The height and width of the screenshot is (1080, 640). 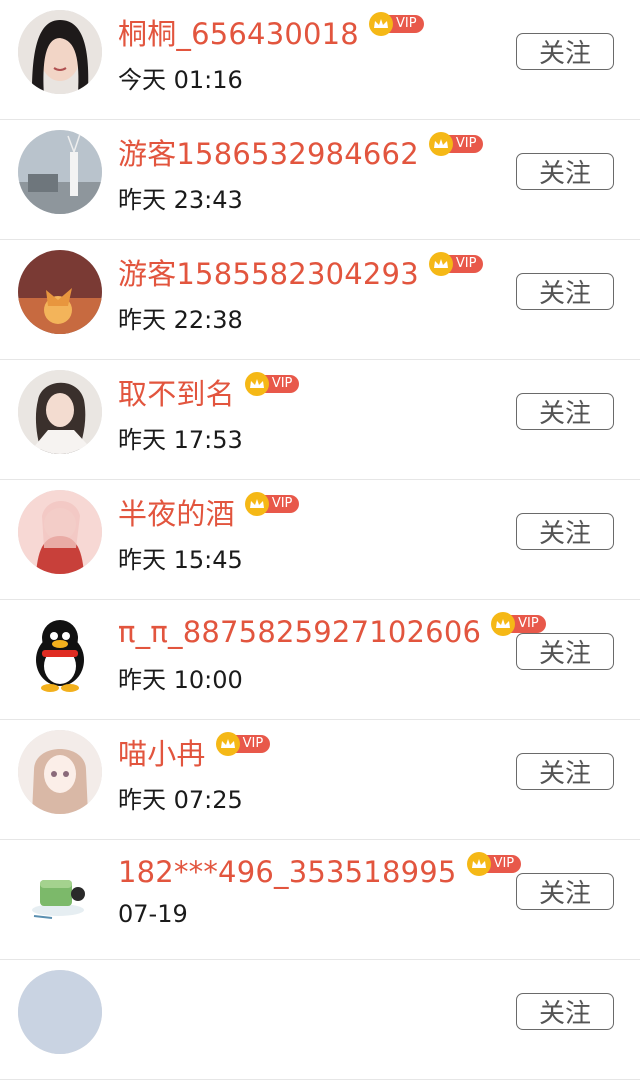 I want to click on time: 昨天 17:53, so click(x=180, y=440).